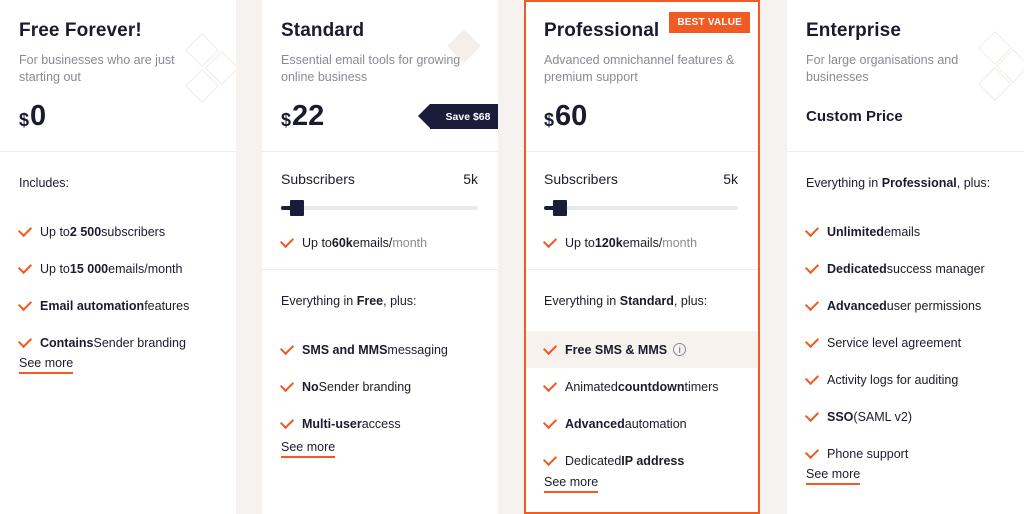 This screenshot has width=1024, height=514. What do you see at coordinates (853, 30) in the screenshot?
I see `plan-title: Enterprise` at bounding box center [853, 30].